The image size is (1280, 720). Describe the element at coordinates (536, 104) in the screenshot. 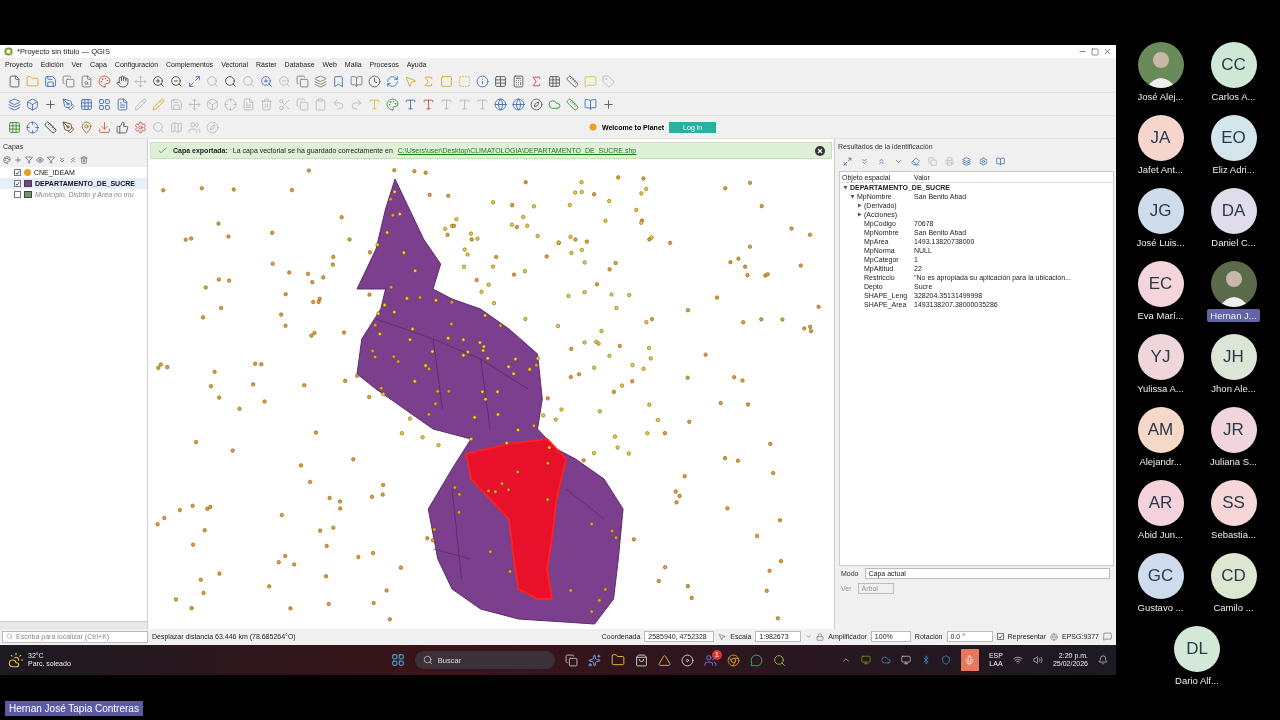

I see `compass-icon` at that location.